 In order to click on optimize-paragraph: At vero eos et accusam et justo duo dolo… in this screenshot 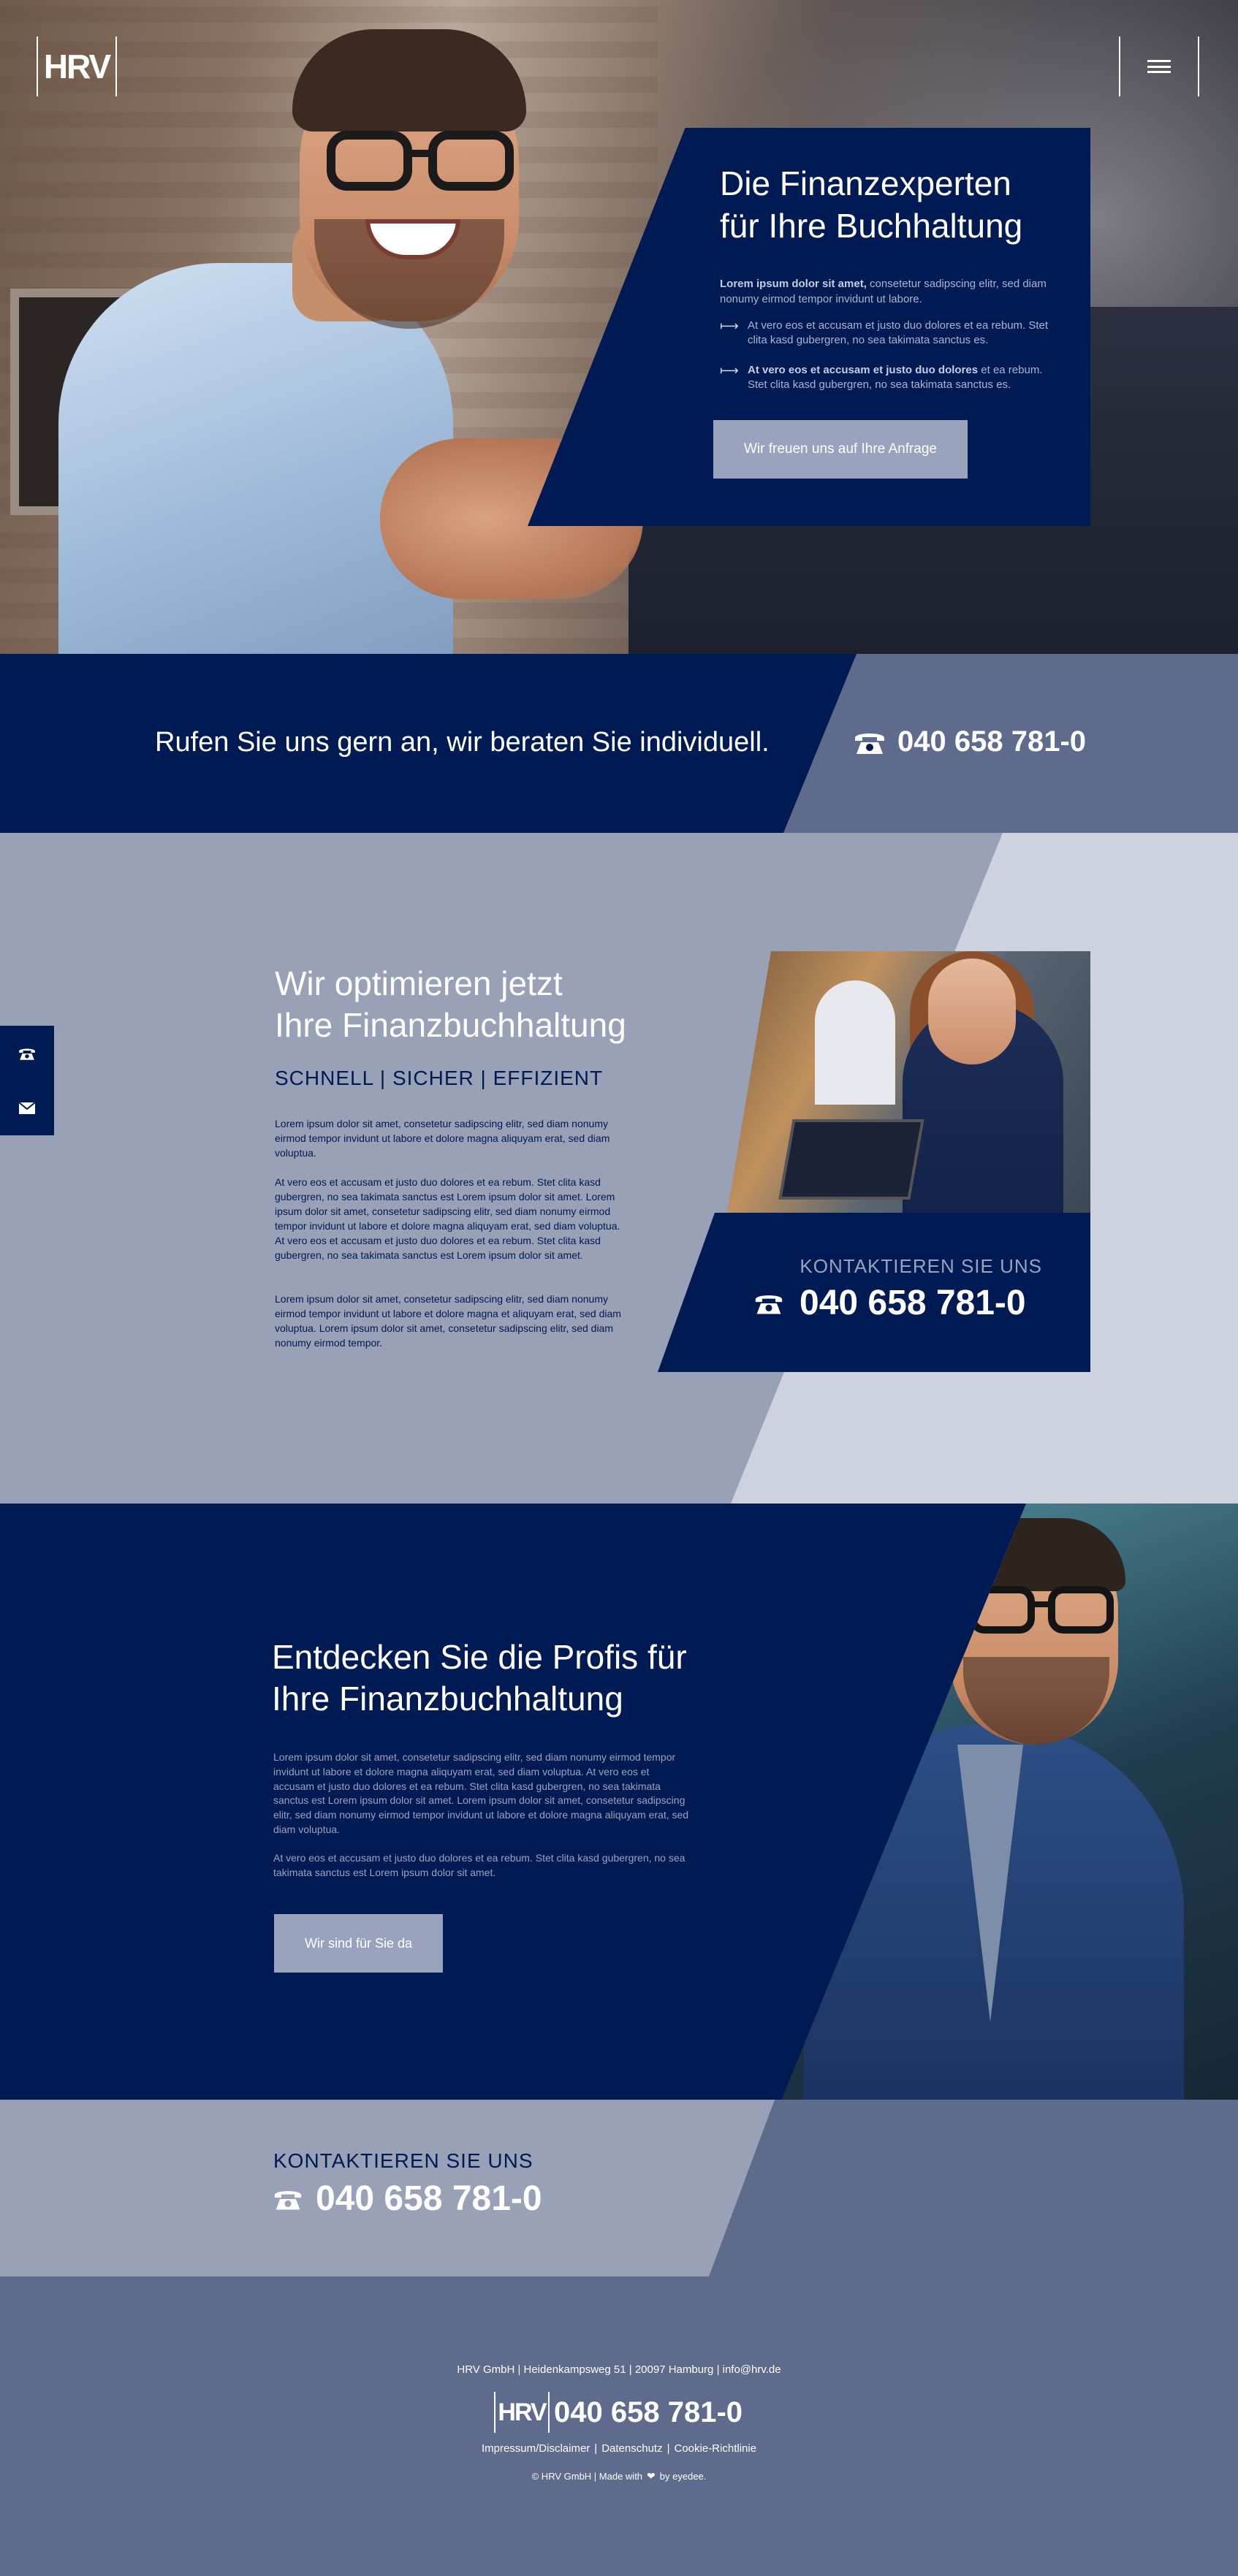, I will do `click(447, 1219)`.